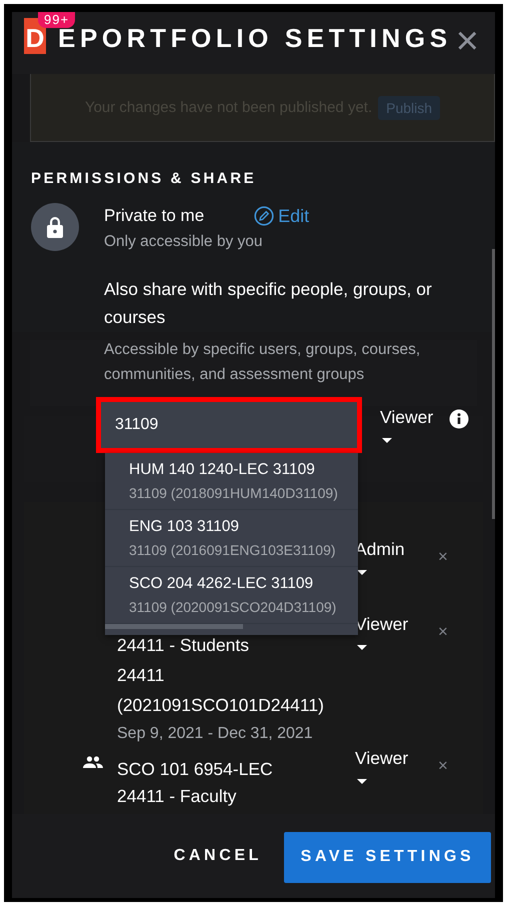 The height and width of the screenshot is (914, 515). I want to click on suggestion-option: HUM 140 1240-LEC 31109 31109 (2018091HUM140D31109), so click(231, 481).